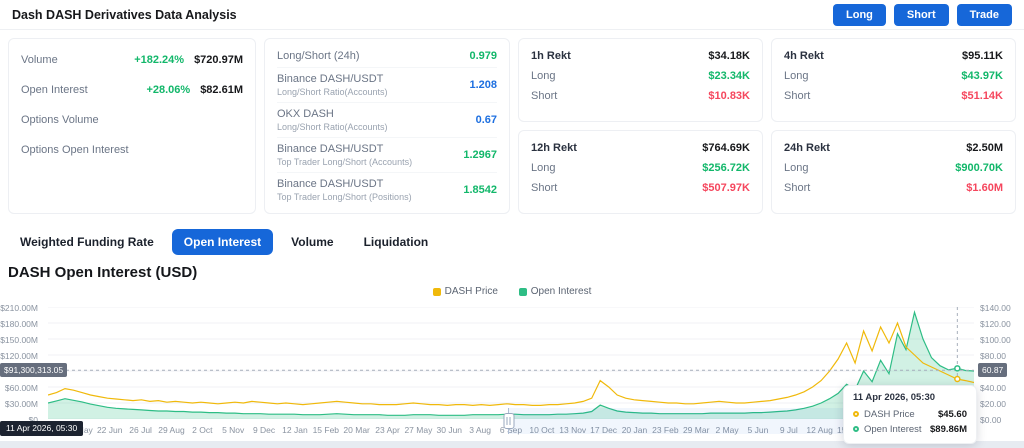 This screenshot has height=448, width=1024. I want to click on open-interest-dot-icon, so click(856, 429).